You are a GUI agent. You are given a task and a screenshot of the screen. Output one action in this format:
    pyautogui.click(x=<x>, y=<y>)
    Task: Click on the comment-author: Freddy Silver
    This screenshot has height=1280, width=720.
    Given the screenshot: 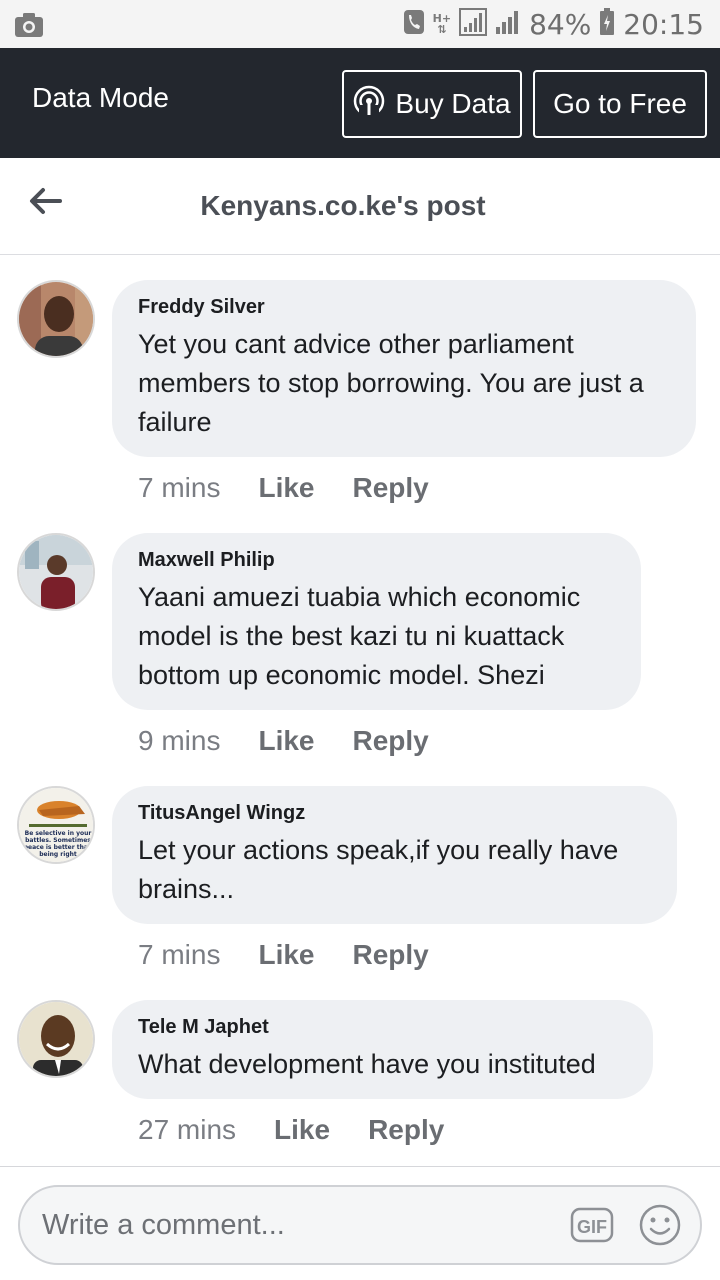 What is the action you would take?
    pyautogui.click(x=404, y=307)
    